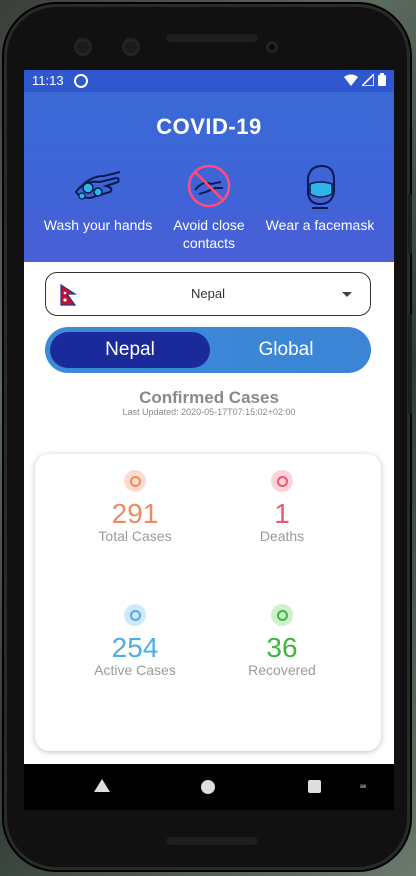  What do you see at coordinates (135, 647) in the screenshot?
I see `stat-value: 254` at bounding box center [135, 647].